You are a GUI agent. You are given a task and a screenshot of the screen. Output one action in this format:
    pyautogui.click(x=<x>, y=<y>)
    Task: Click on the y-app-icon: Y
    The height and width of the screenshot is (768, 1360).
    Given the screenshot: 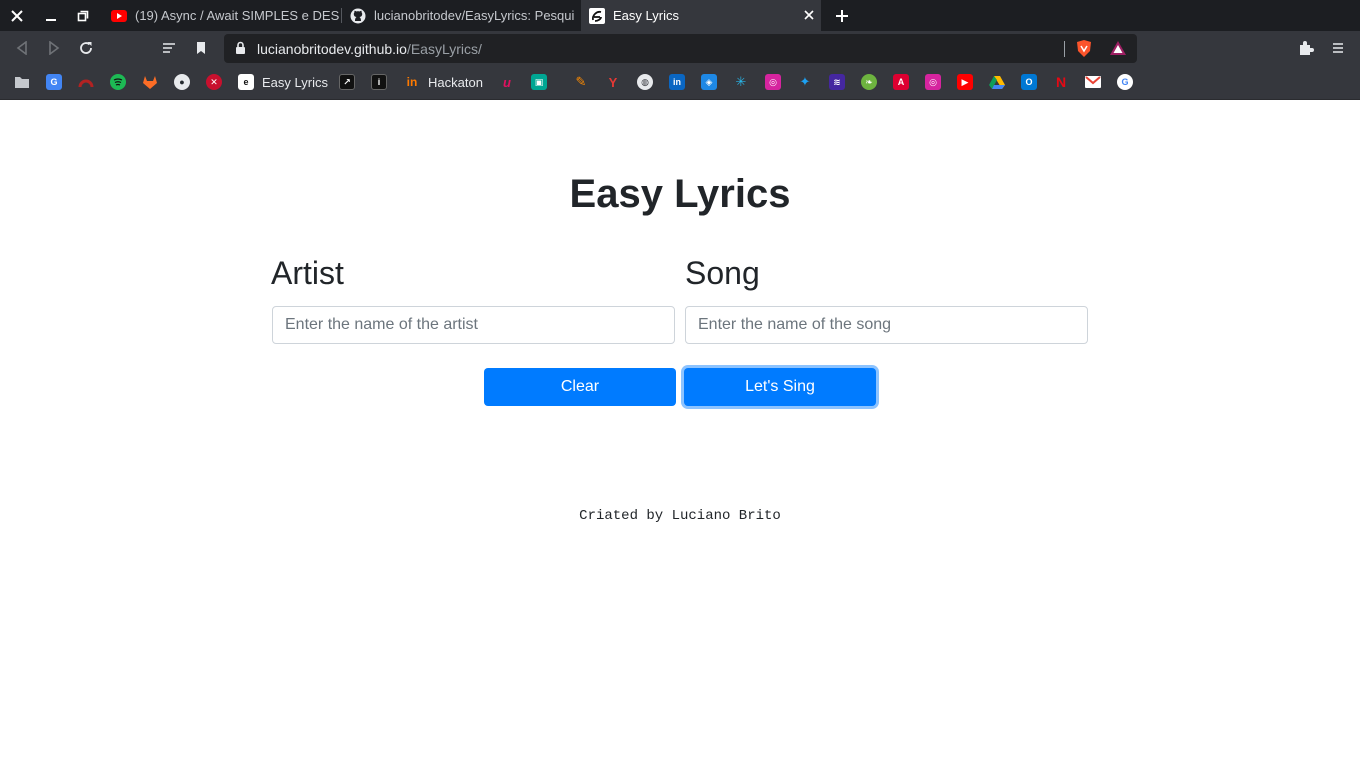 What is the action you would take?
    pyautogui.click(x=613, y=82)
    